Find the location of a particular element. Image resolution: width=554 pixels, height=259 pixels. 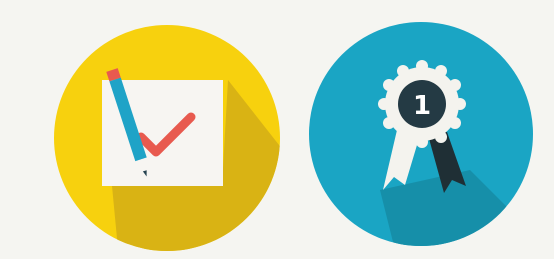

badge-number: 1 is located at coordinates (422, 106).